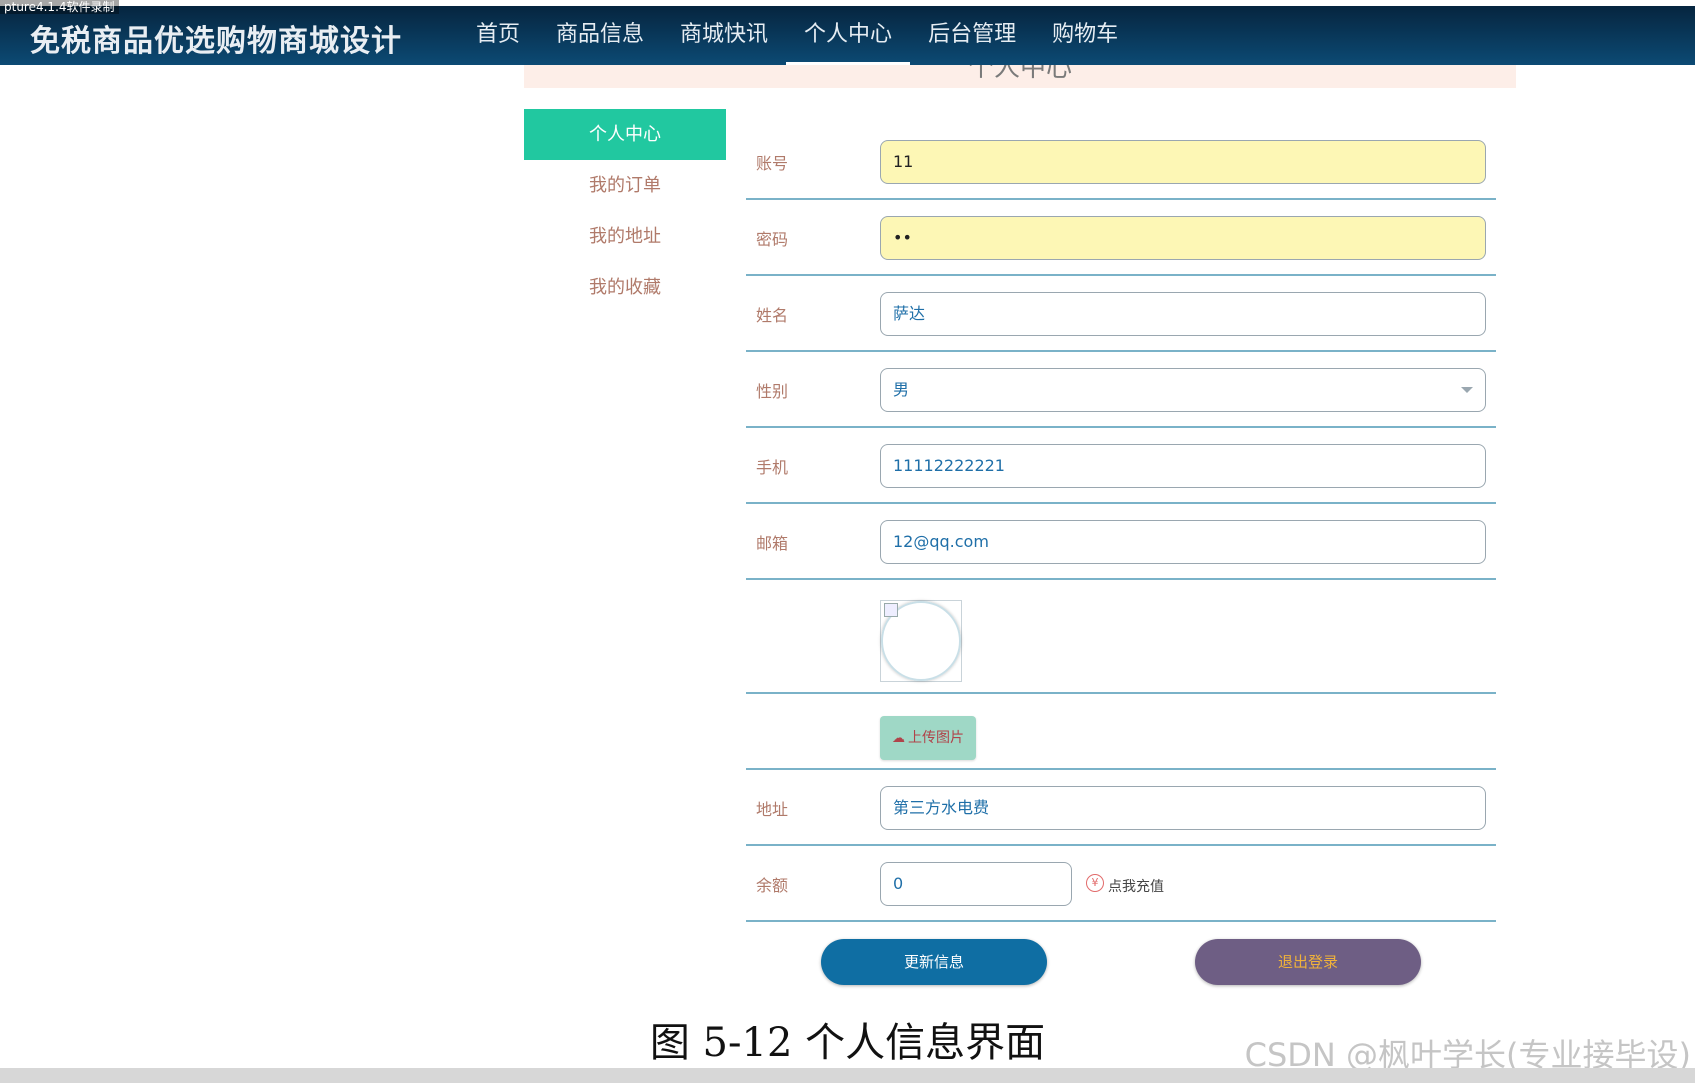  What do you see at coordinates (934, 962) in the screenshot?
I see `update-info-button: 更新信息` at bounding box center [934, 962].